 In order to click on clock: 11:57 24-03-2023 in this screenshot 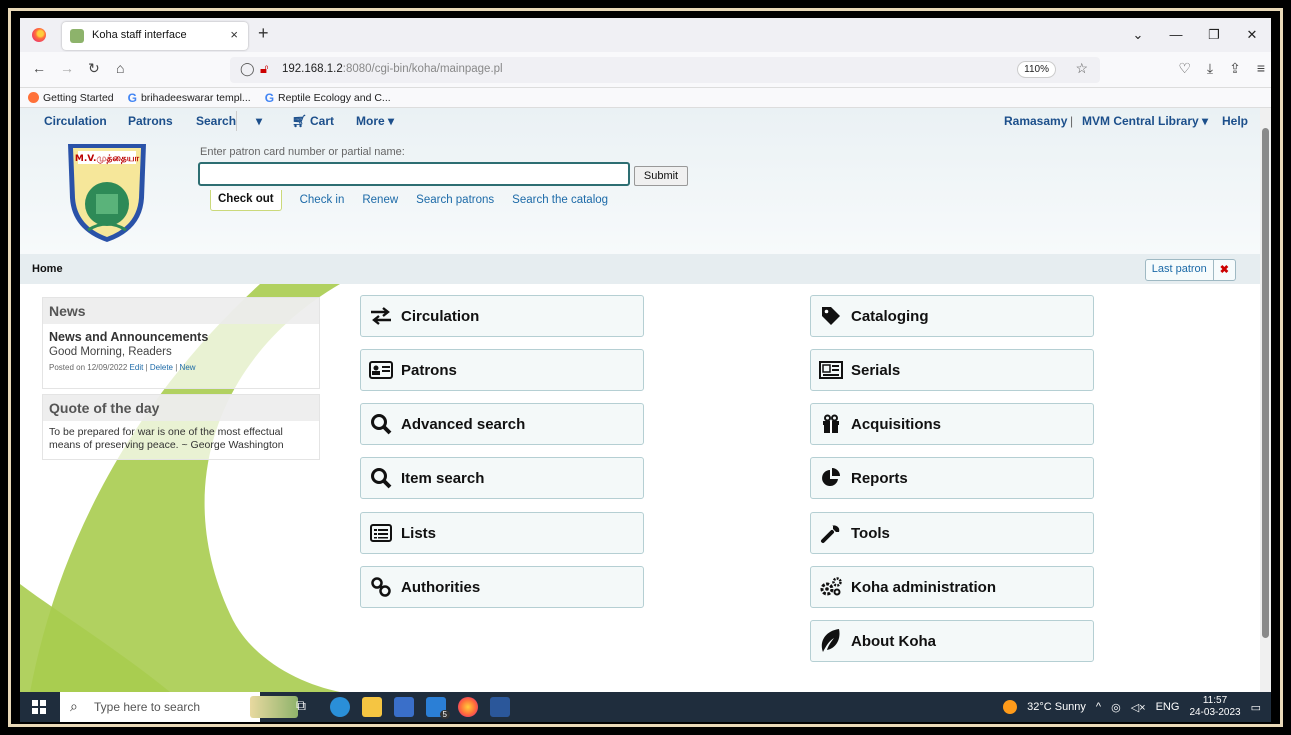, I will do `click(1214, 707)`.